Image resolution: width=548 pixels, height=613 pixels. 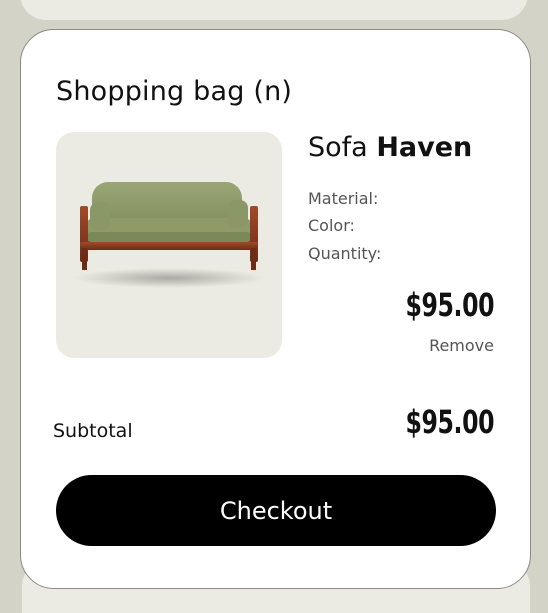 I want to click on subtotal-value: $95.00, so click(x=449, y=422).